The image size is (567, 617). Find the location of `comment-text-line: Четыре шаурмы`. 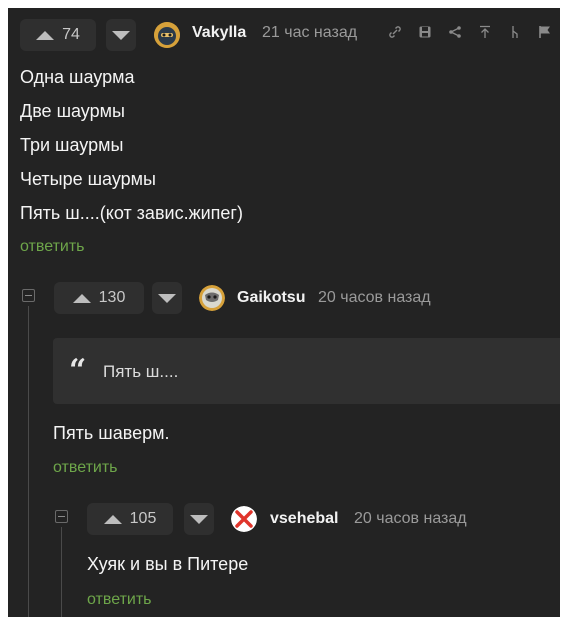

comment-text-line: Четыре шаурмы is located at coordinates (88, 179).